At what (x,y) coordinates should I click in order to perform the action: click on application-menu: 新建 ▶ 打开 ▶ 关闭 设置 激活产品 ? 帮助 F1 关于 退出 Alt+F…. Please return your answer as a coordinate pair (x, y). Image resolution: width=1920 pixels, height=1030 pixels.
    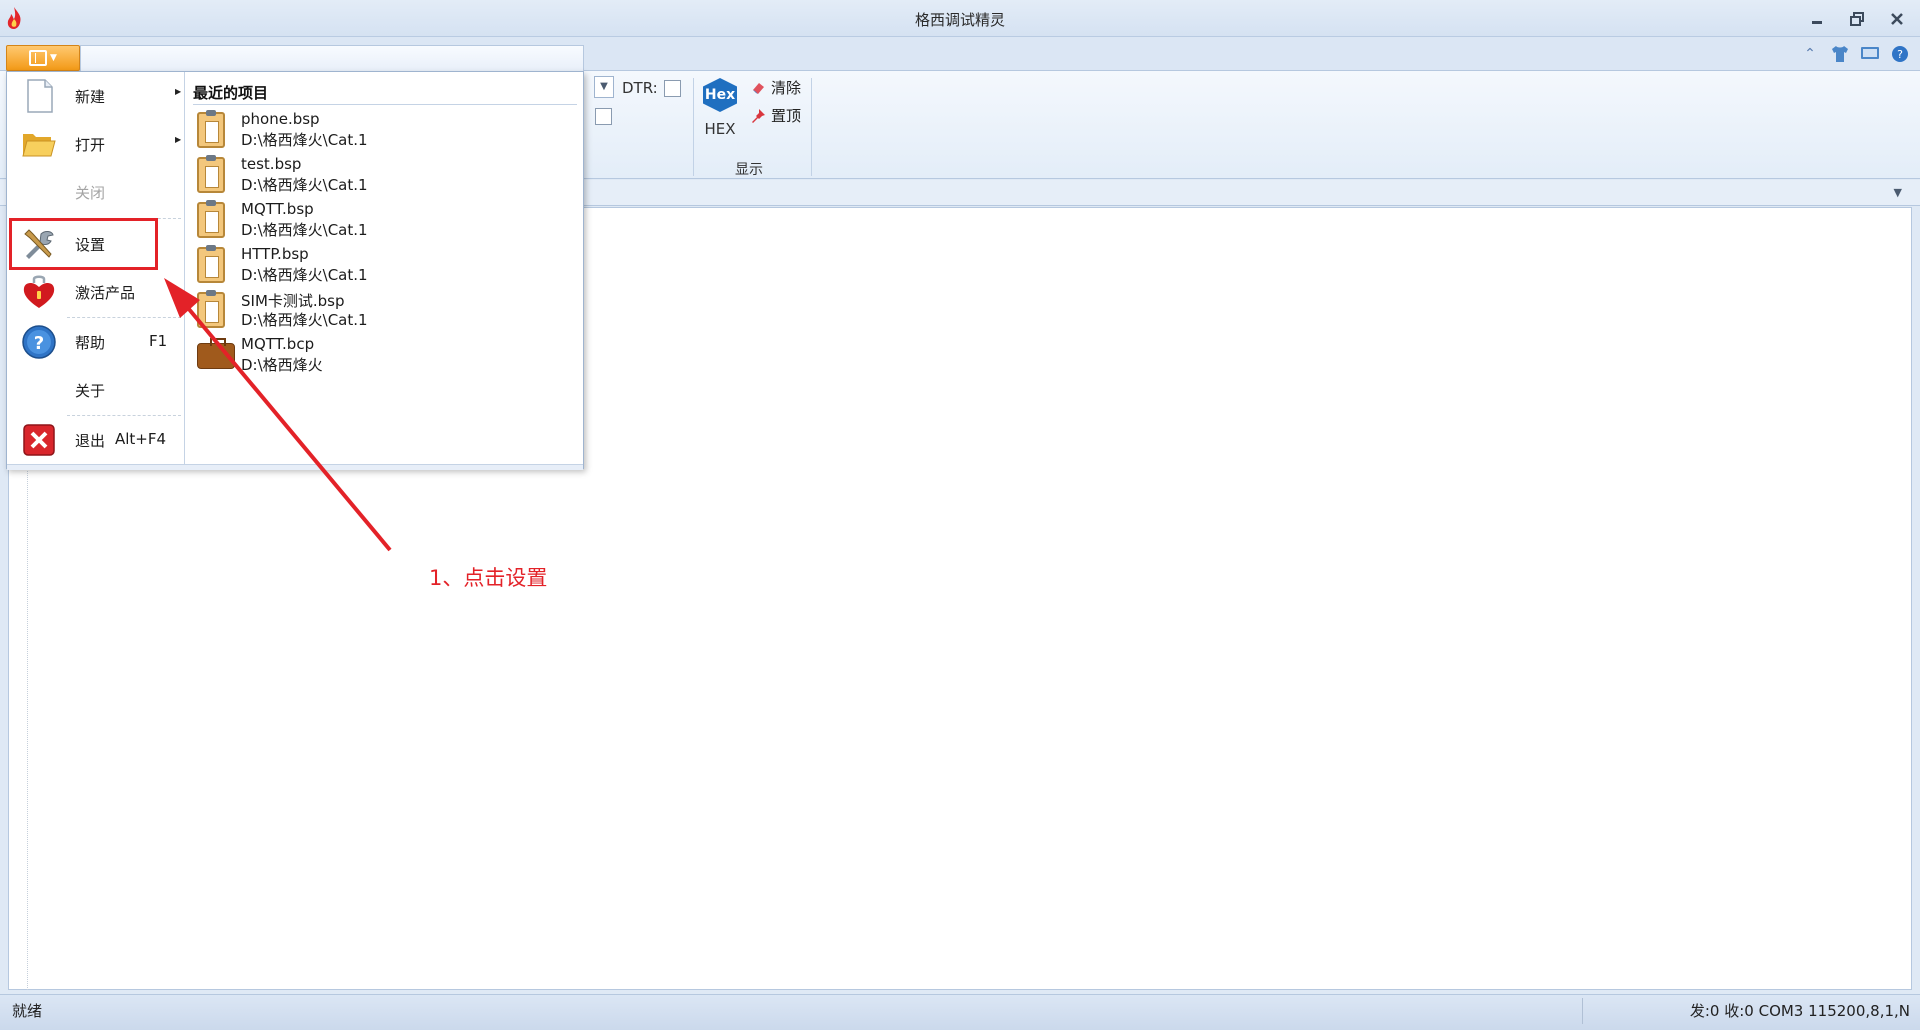
    Looking at the image, I should click on (295, 270).